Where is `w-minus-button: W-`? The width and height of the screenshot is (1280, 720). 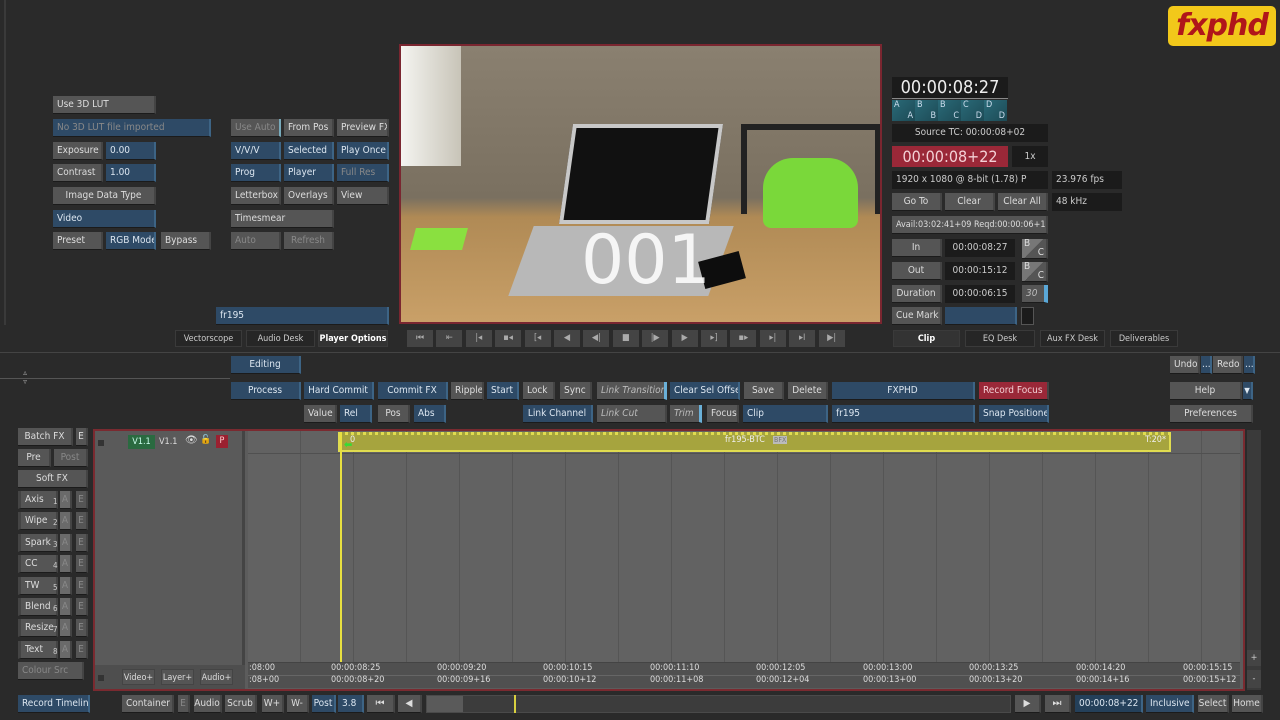
w-minus-button: W- is located at coordinates (298, 704).